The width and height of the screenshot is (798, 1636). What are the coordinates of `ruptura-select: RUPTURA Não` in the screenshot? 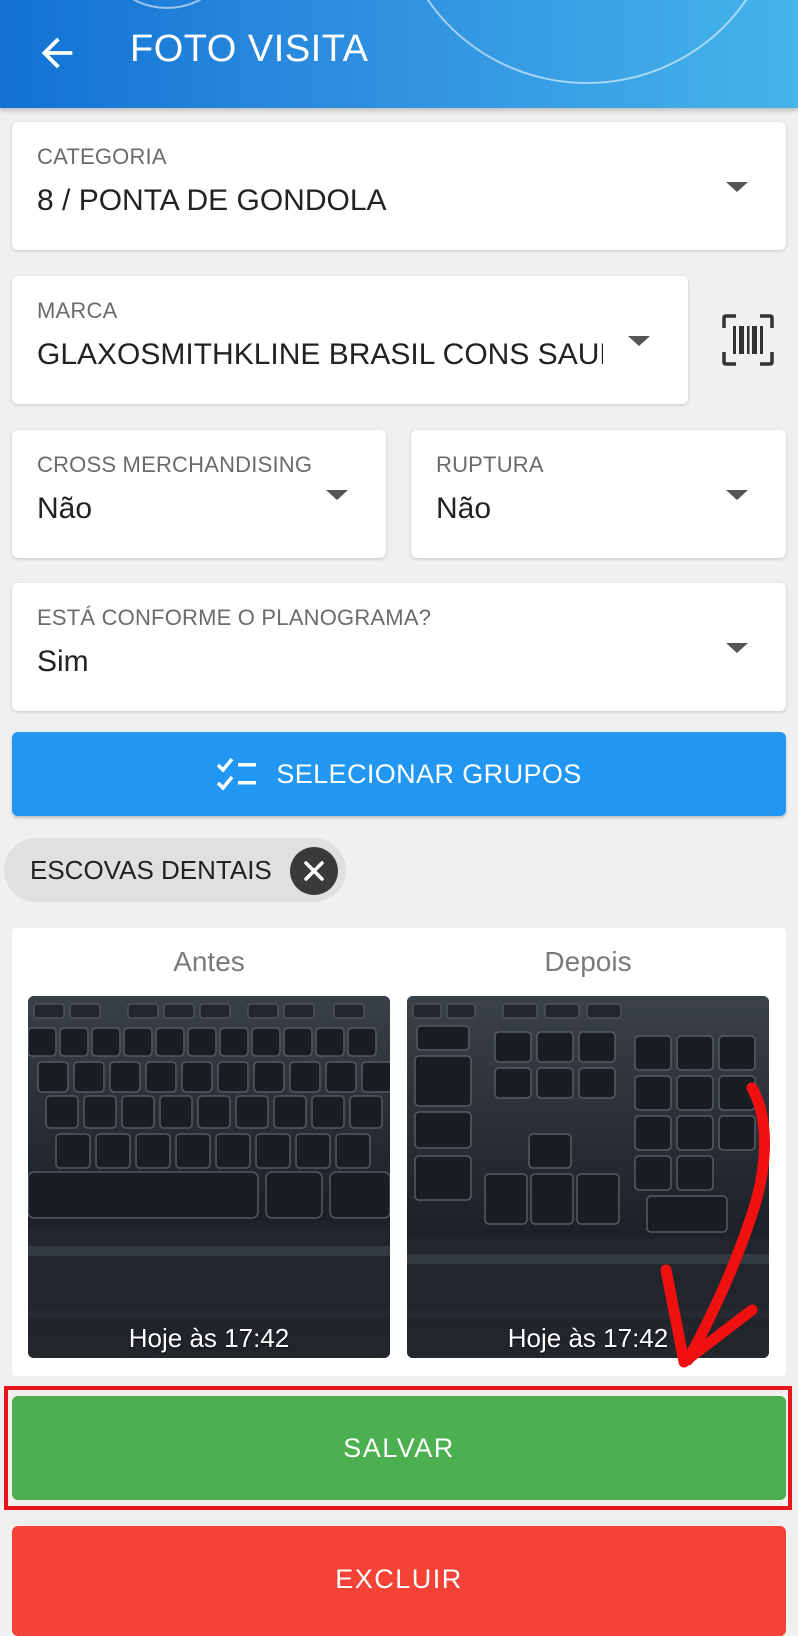 It's located at (598, 494).